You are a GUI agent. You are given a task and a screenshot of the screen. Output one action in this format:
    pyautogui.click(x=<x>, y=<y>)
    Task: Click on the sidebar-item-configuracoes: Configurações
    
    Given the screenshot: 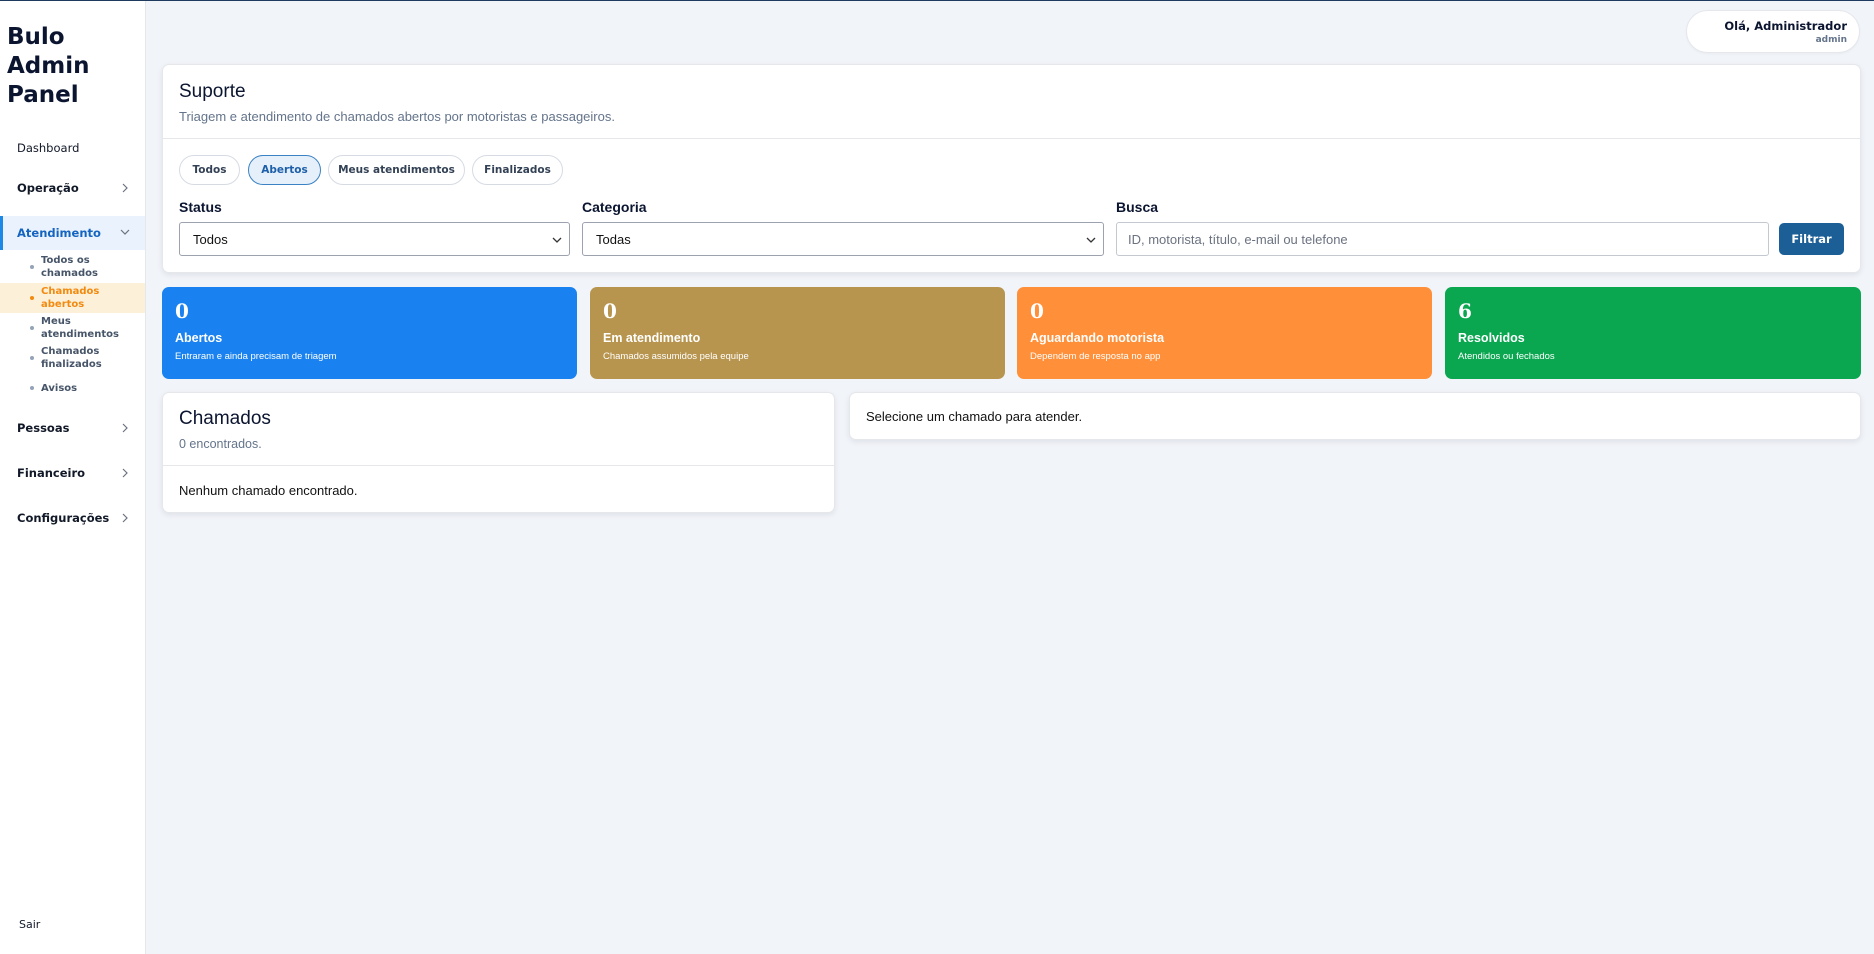 What is the action you would take?
    pyautogui.click(x=72, y=518)
    